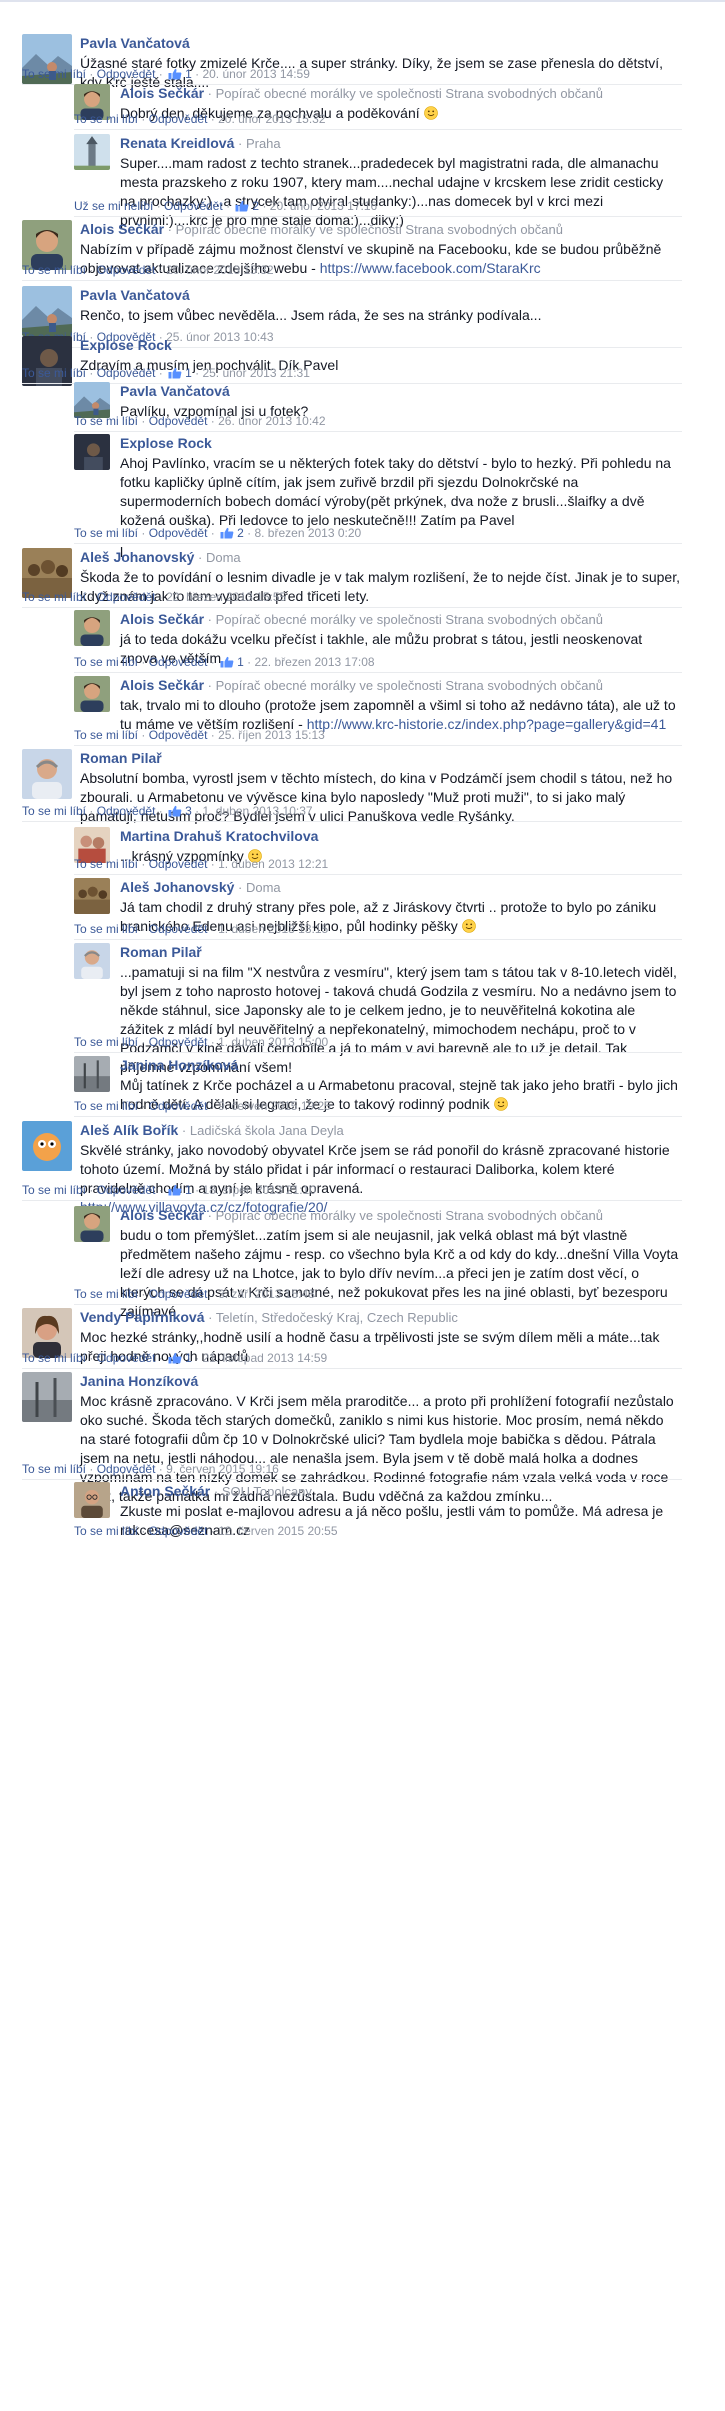 The width and height of the screenshot is (725, 2411). Describe the element at coordinates (266, 1294) in the screenshot. I see `timestamp: 3. září 2013 15:48` at that location.